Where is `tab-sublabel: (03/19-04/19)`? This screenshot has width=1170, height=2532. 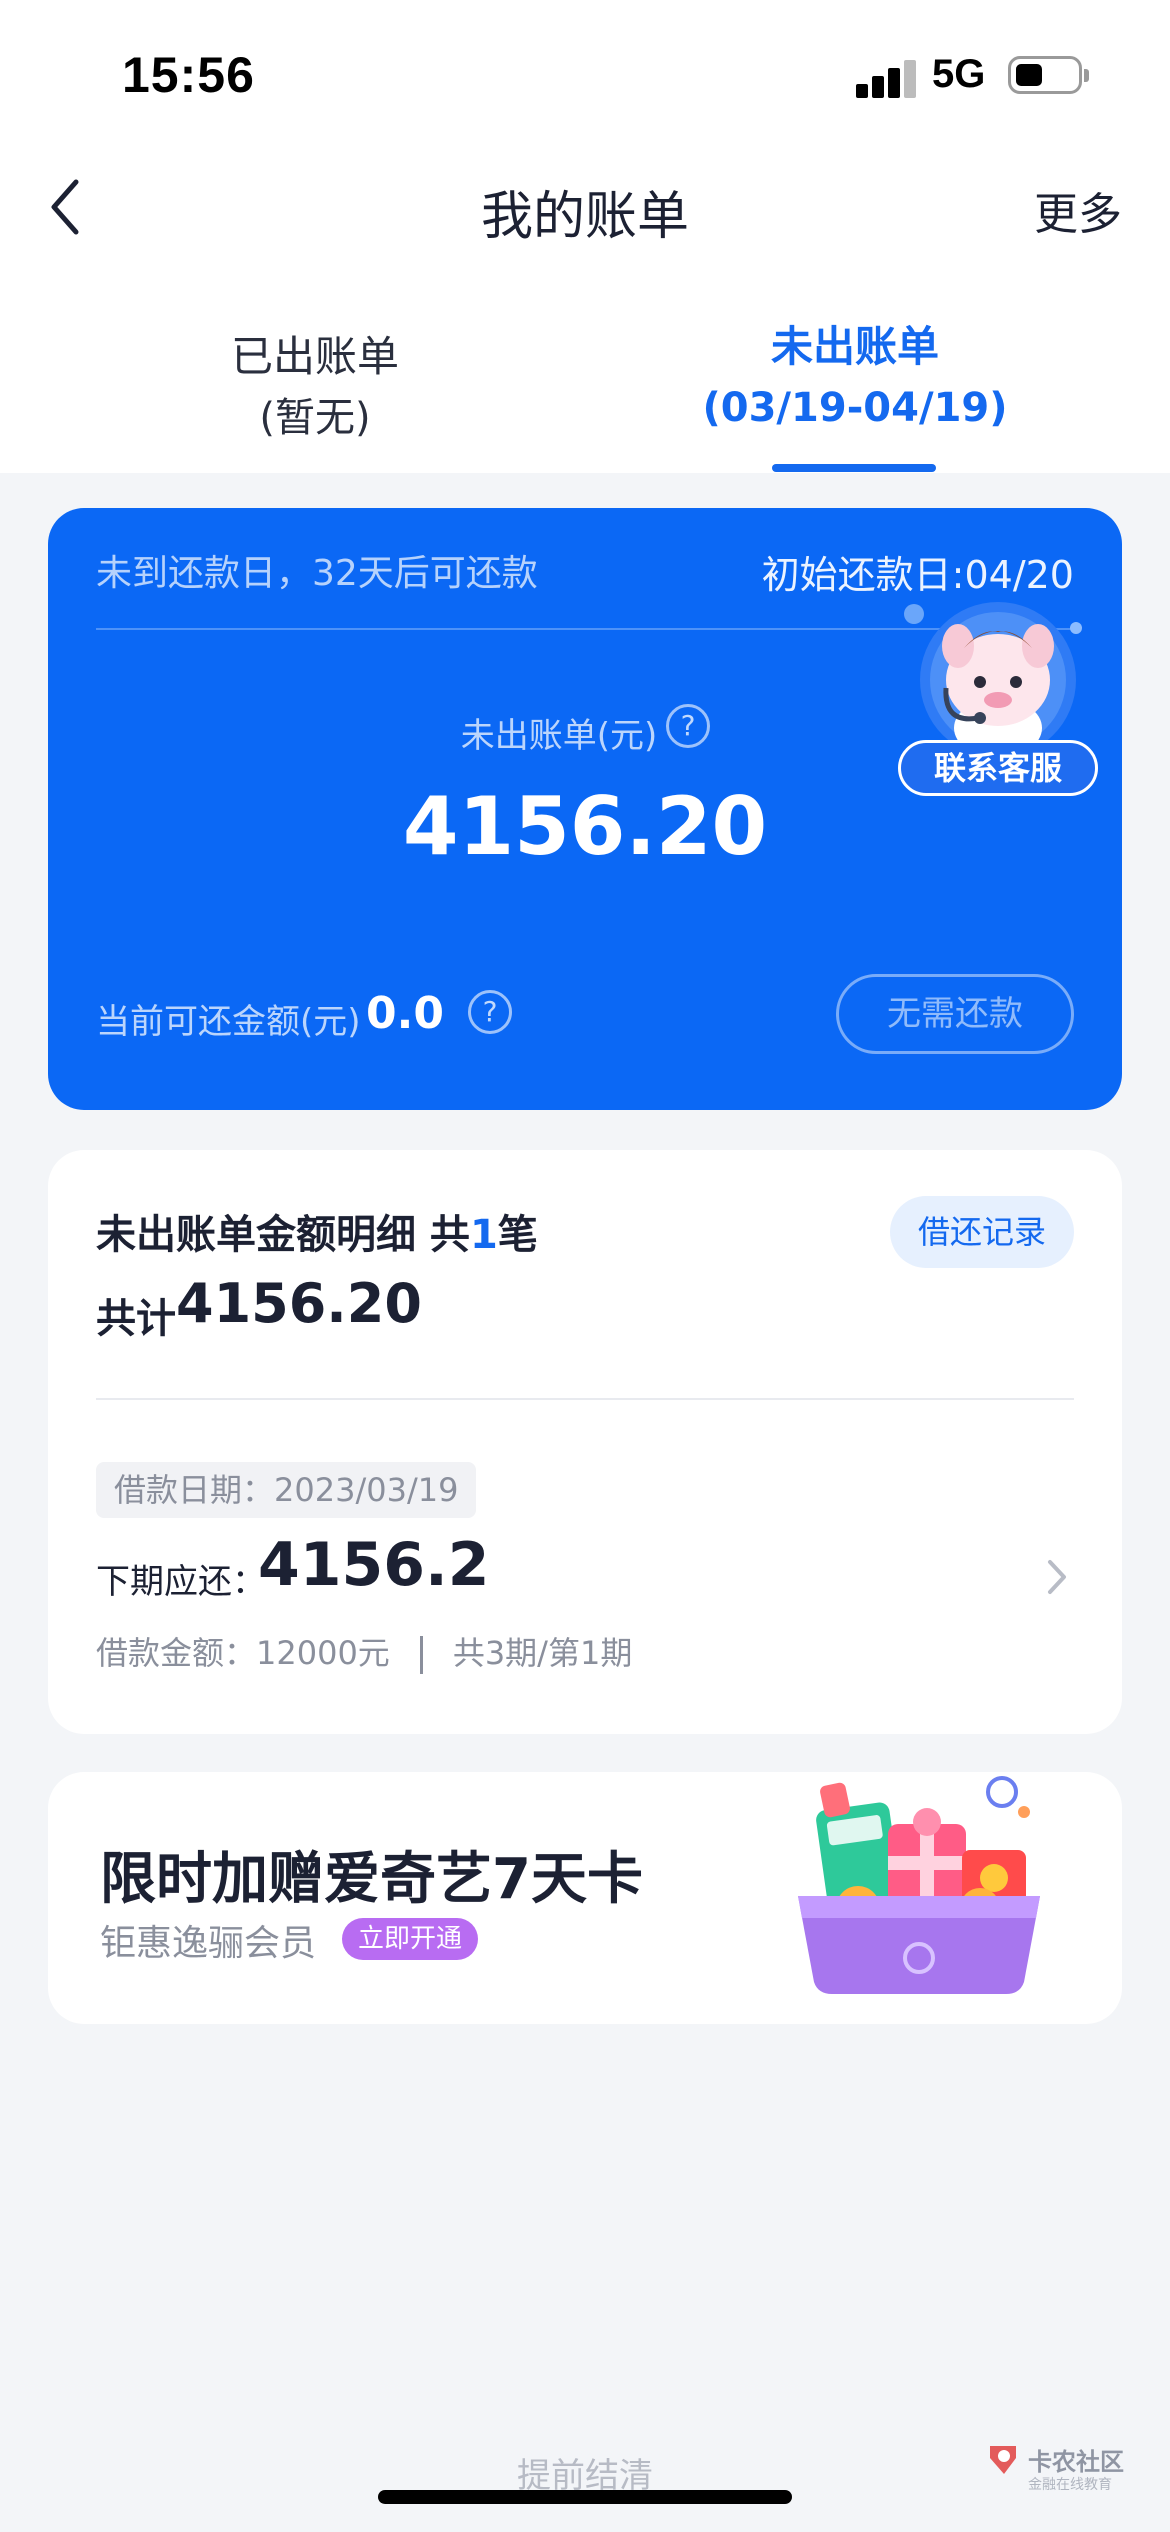
tab-sublabel: (03/19-04/19) is located at coordinates (855, 408).